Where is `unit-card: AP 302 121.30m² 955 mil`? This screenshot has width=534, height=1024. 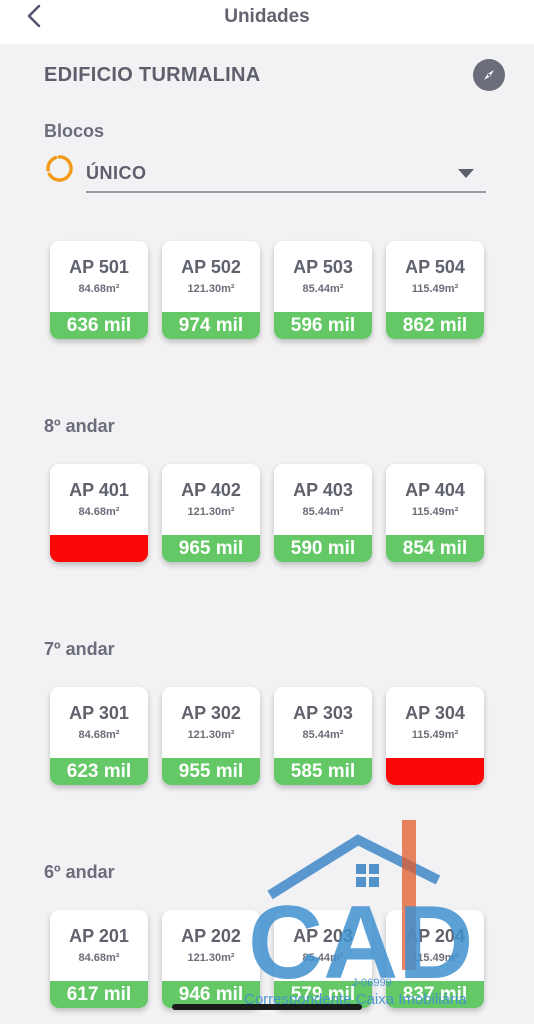
unit-card: AP 302 121.30m² 955 mil is located at coordinates (211, 736).